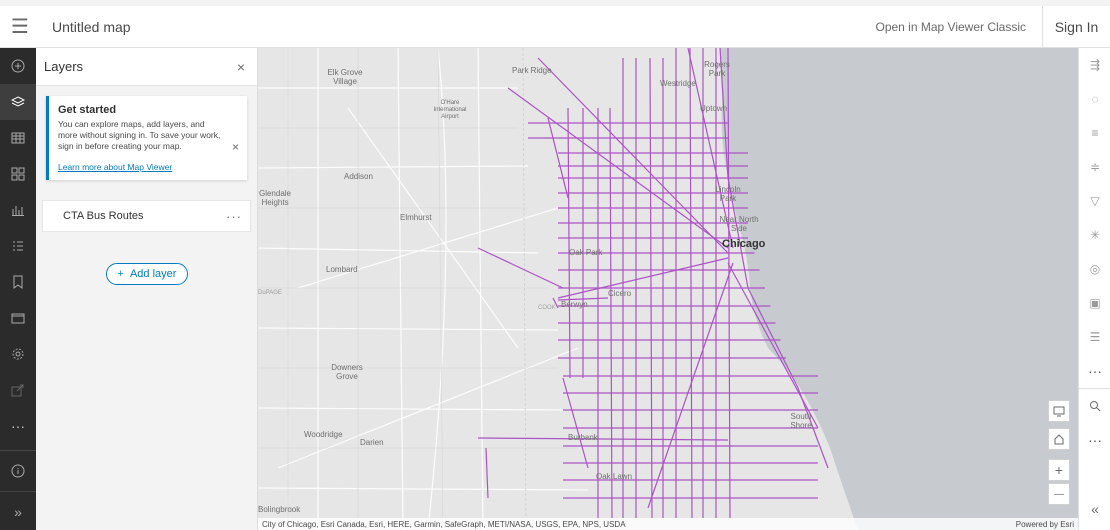 The image size is (1110, 530). I want to click on charts-icon, so click(18, 210).